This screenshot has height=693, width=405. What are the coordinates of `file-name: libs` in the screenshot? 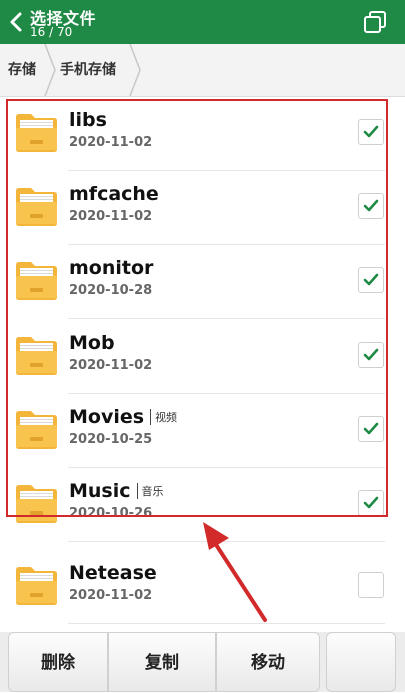 It's located at (88, 120).